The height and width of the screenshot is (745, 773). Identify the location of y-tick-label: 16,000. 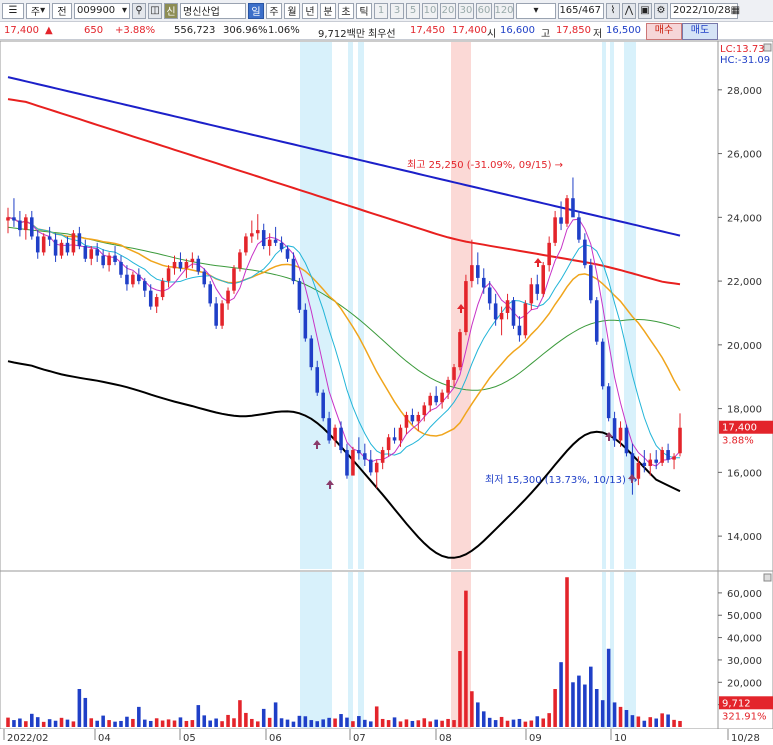
(744, 473).